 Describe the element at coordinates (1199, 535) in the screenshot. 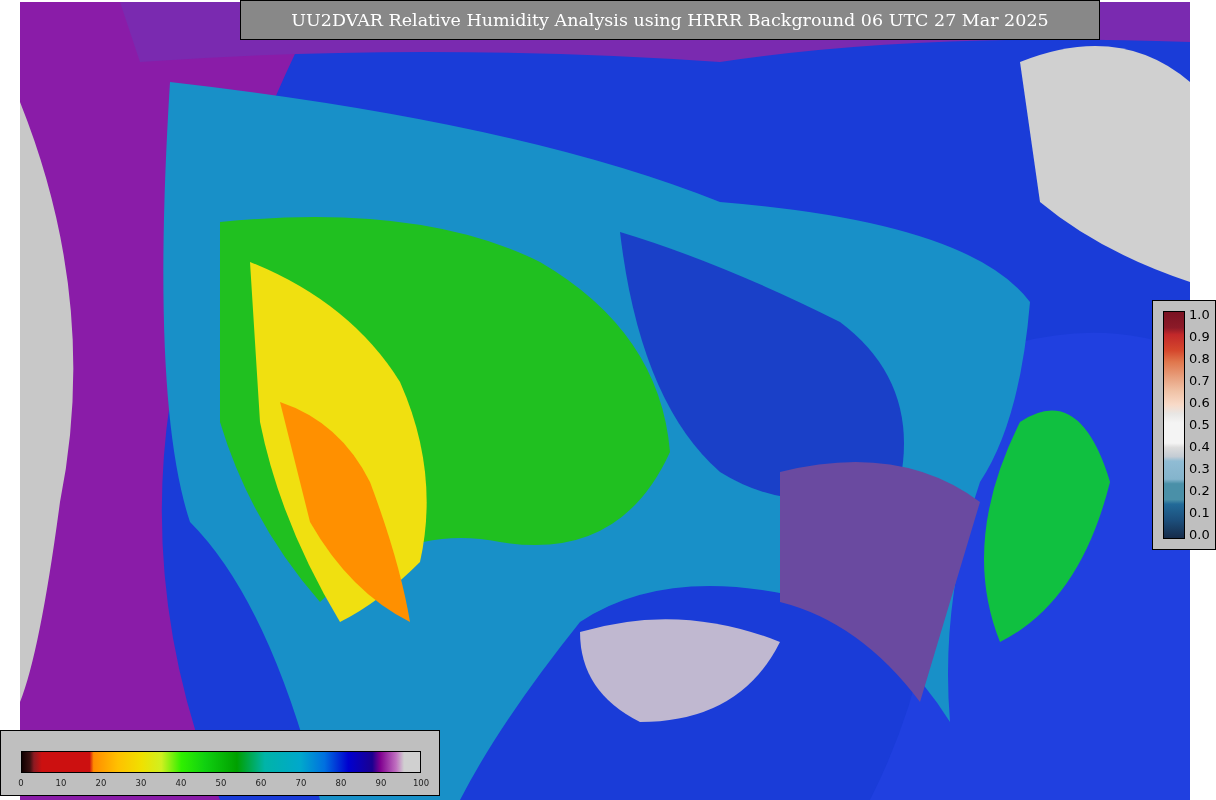

I see `scale-label: 0.0` at that location.